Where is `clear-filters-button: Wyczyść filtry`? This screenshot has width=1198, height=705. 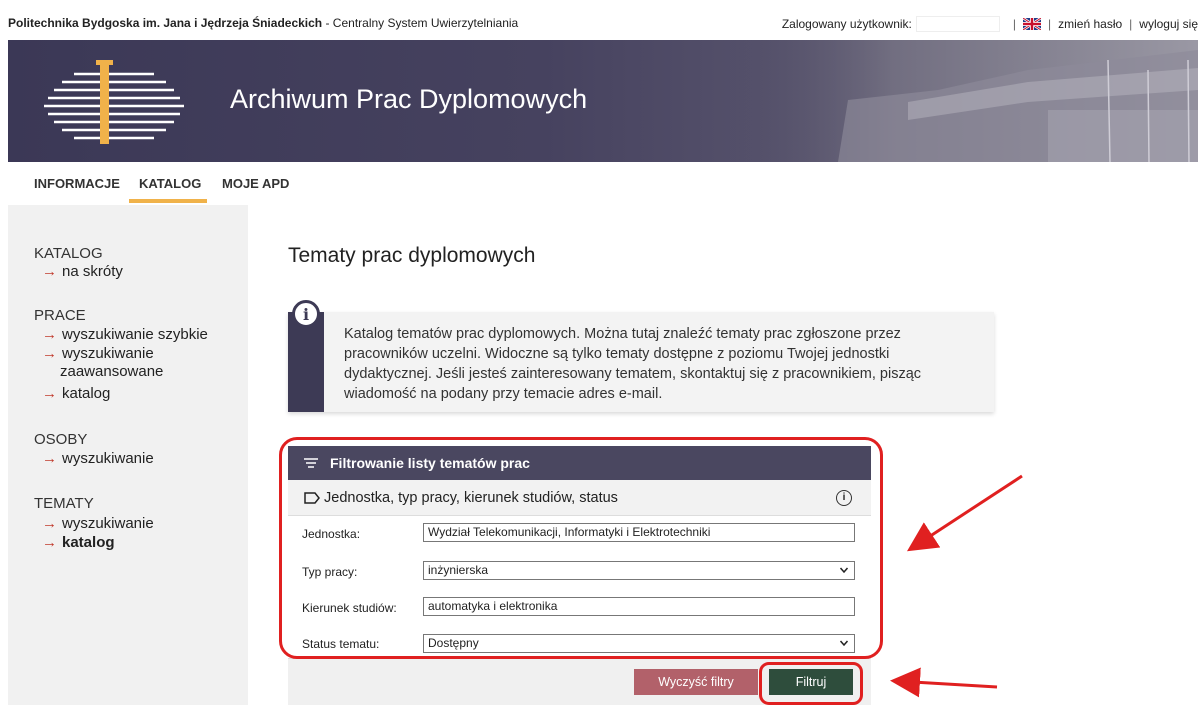 clear-filters-button: Wyczyść filtry is located at coordinates (696, 682).